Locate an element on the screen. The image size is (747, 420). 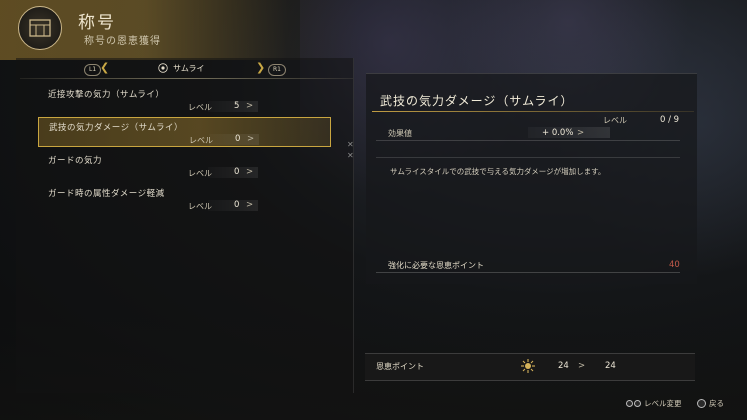
back-hint: 戻る is located at coordinates (710, 403).